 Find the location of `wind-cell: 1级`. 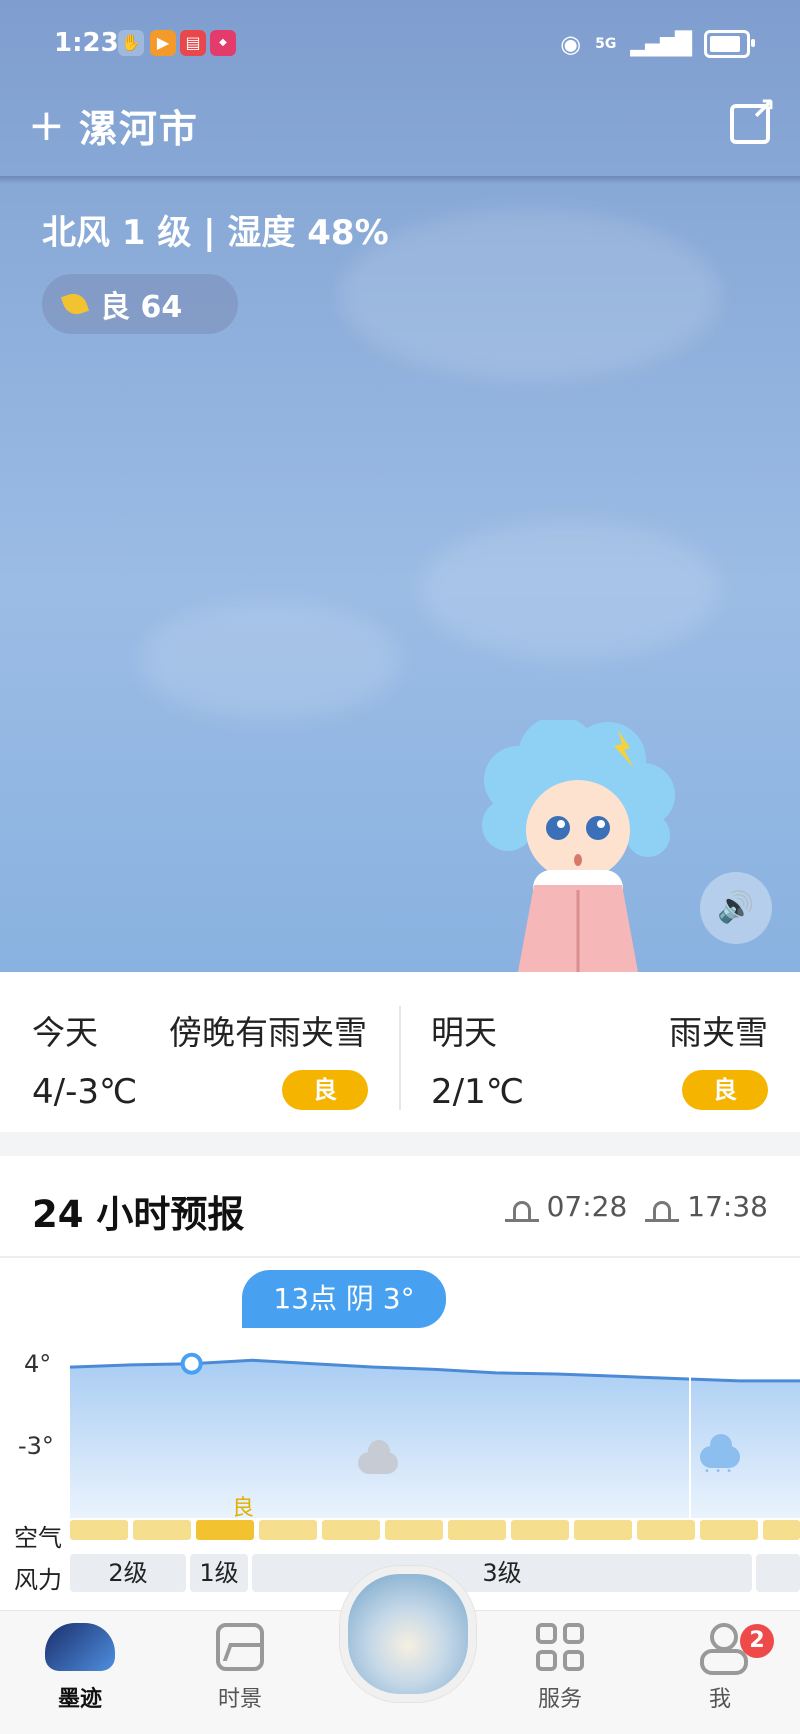

wind-cell: 1级 is located at coordinates (219, 1573).